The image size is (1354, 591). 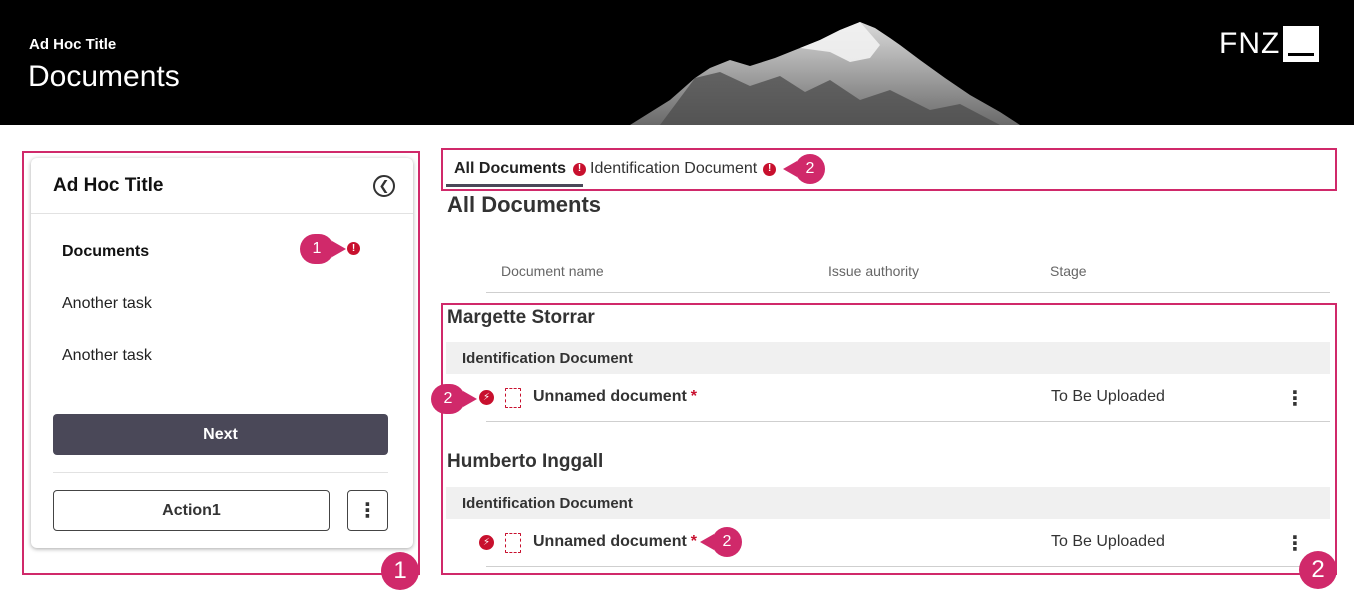 I want to click on logo-mark-icon, so click(x=1301, y=44).